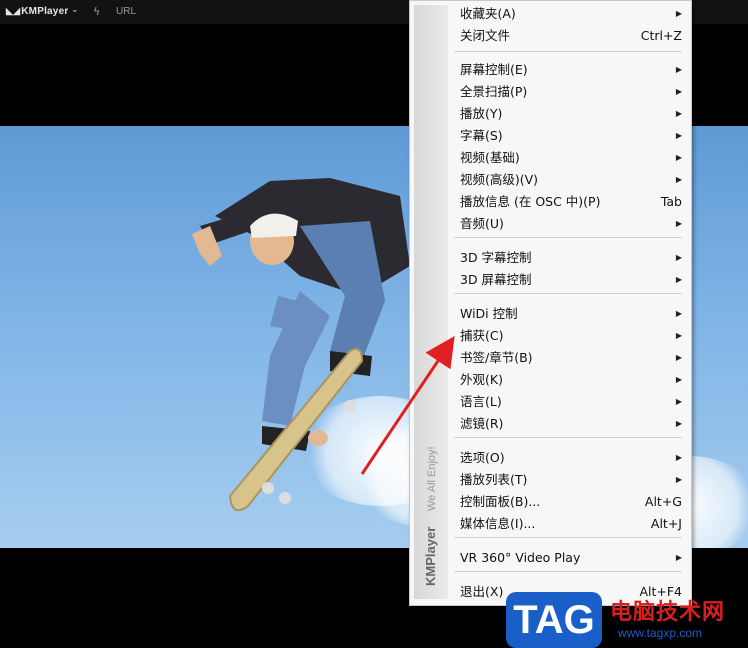 This screenshot has width=748, height=648. Describe the element at coordinates (571, 524) in the screenshot. I see `menu-item: 媒体信息(I)... Alt+J` at that location.